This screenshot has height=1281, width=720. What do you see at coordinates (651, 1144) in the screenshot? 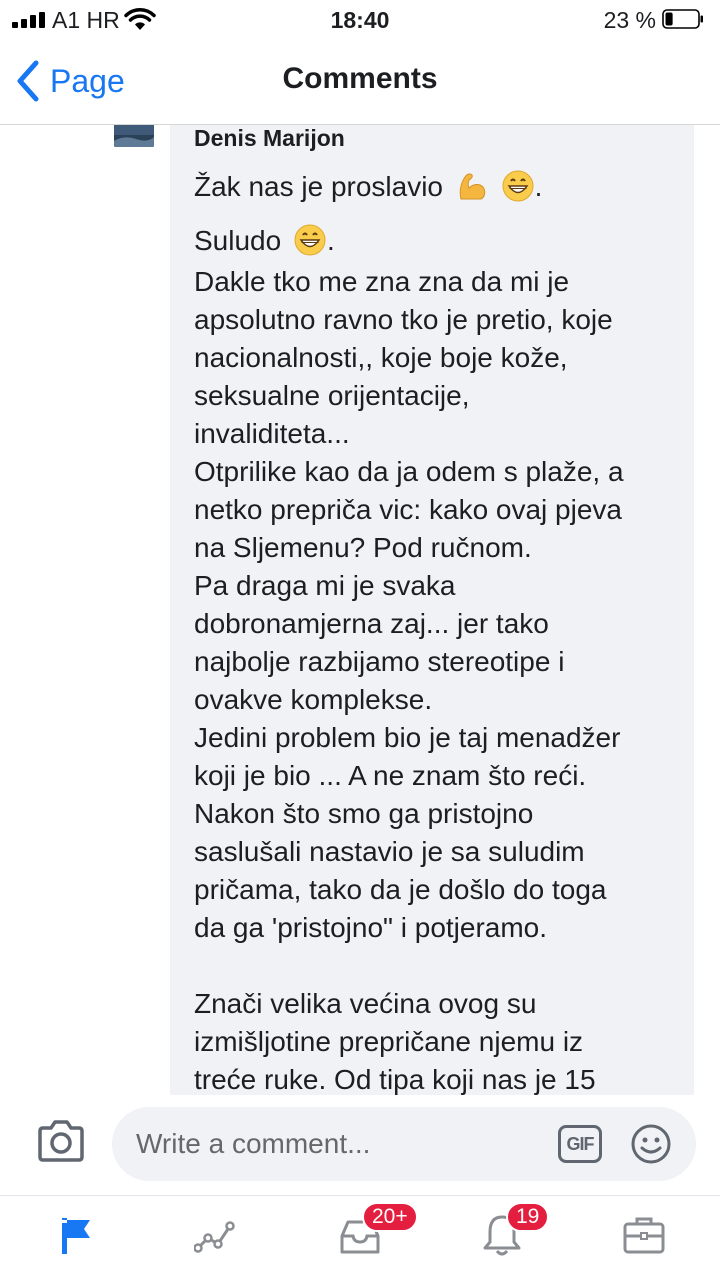
I see `emoji-picker-icon` at bounding box center [651, 1144].